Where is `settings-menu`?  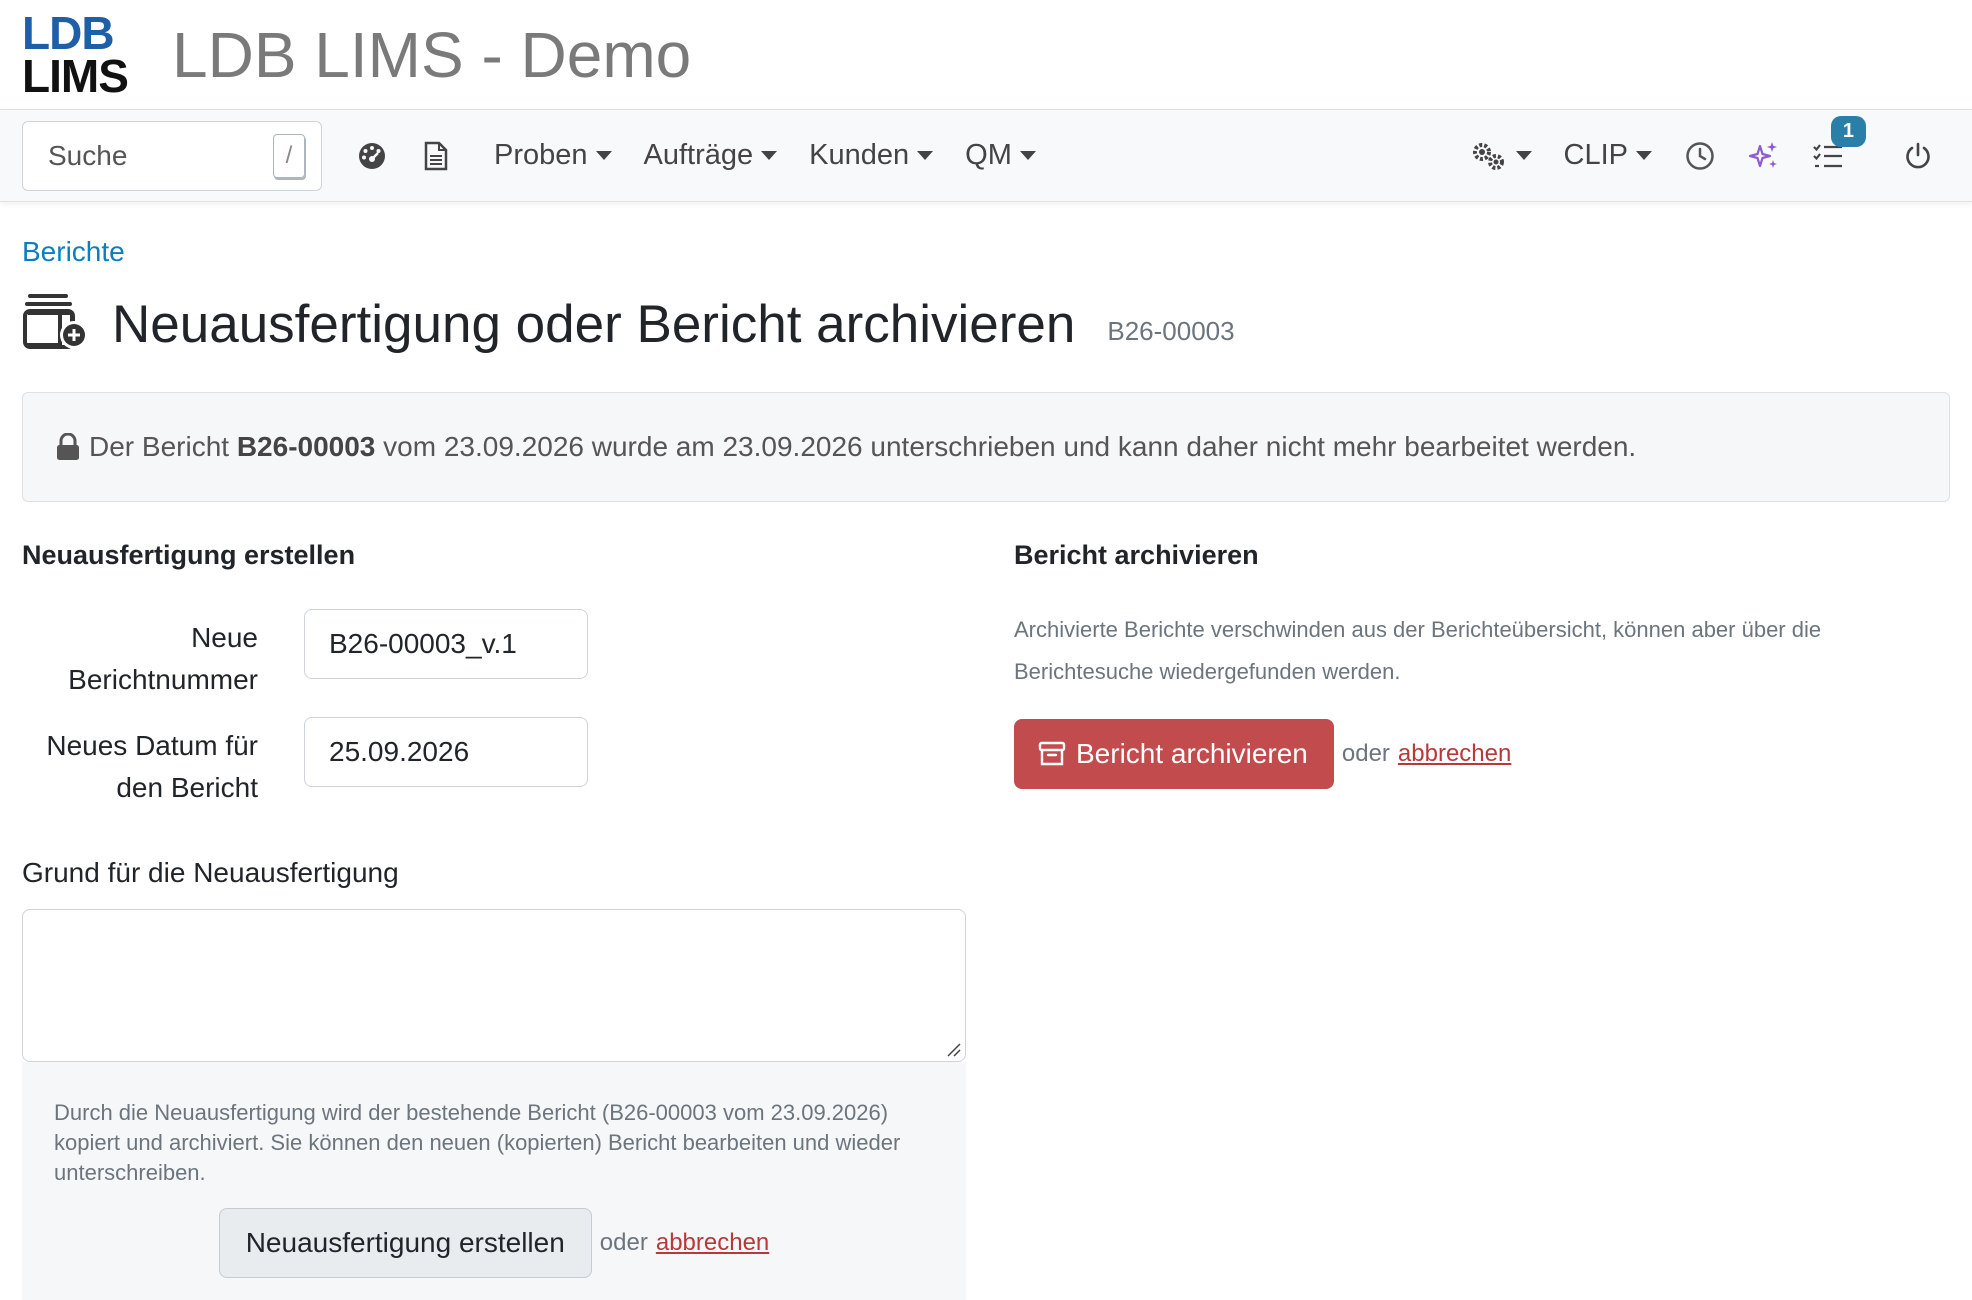
settings-menu is located at coordinates (1501, 156).